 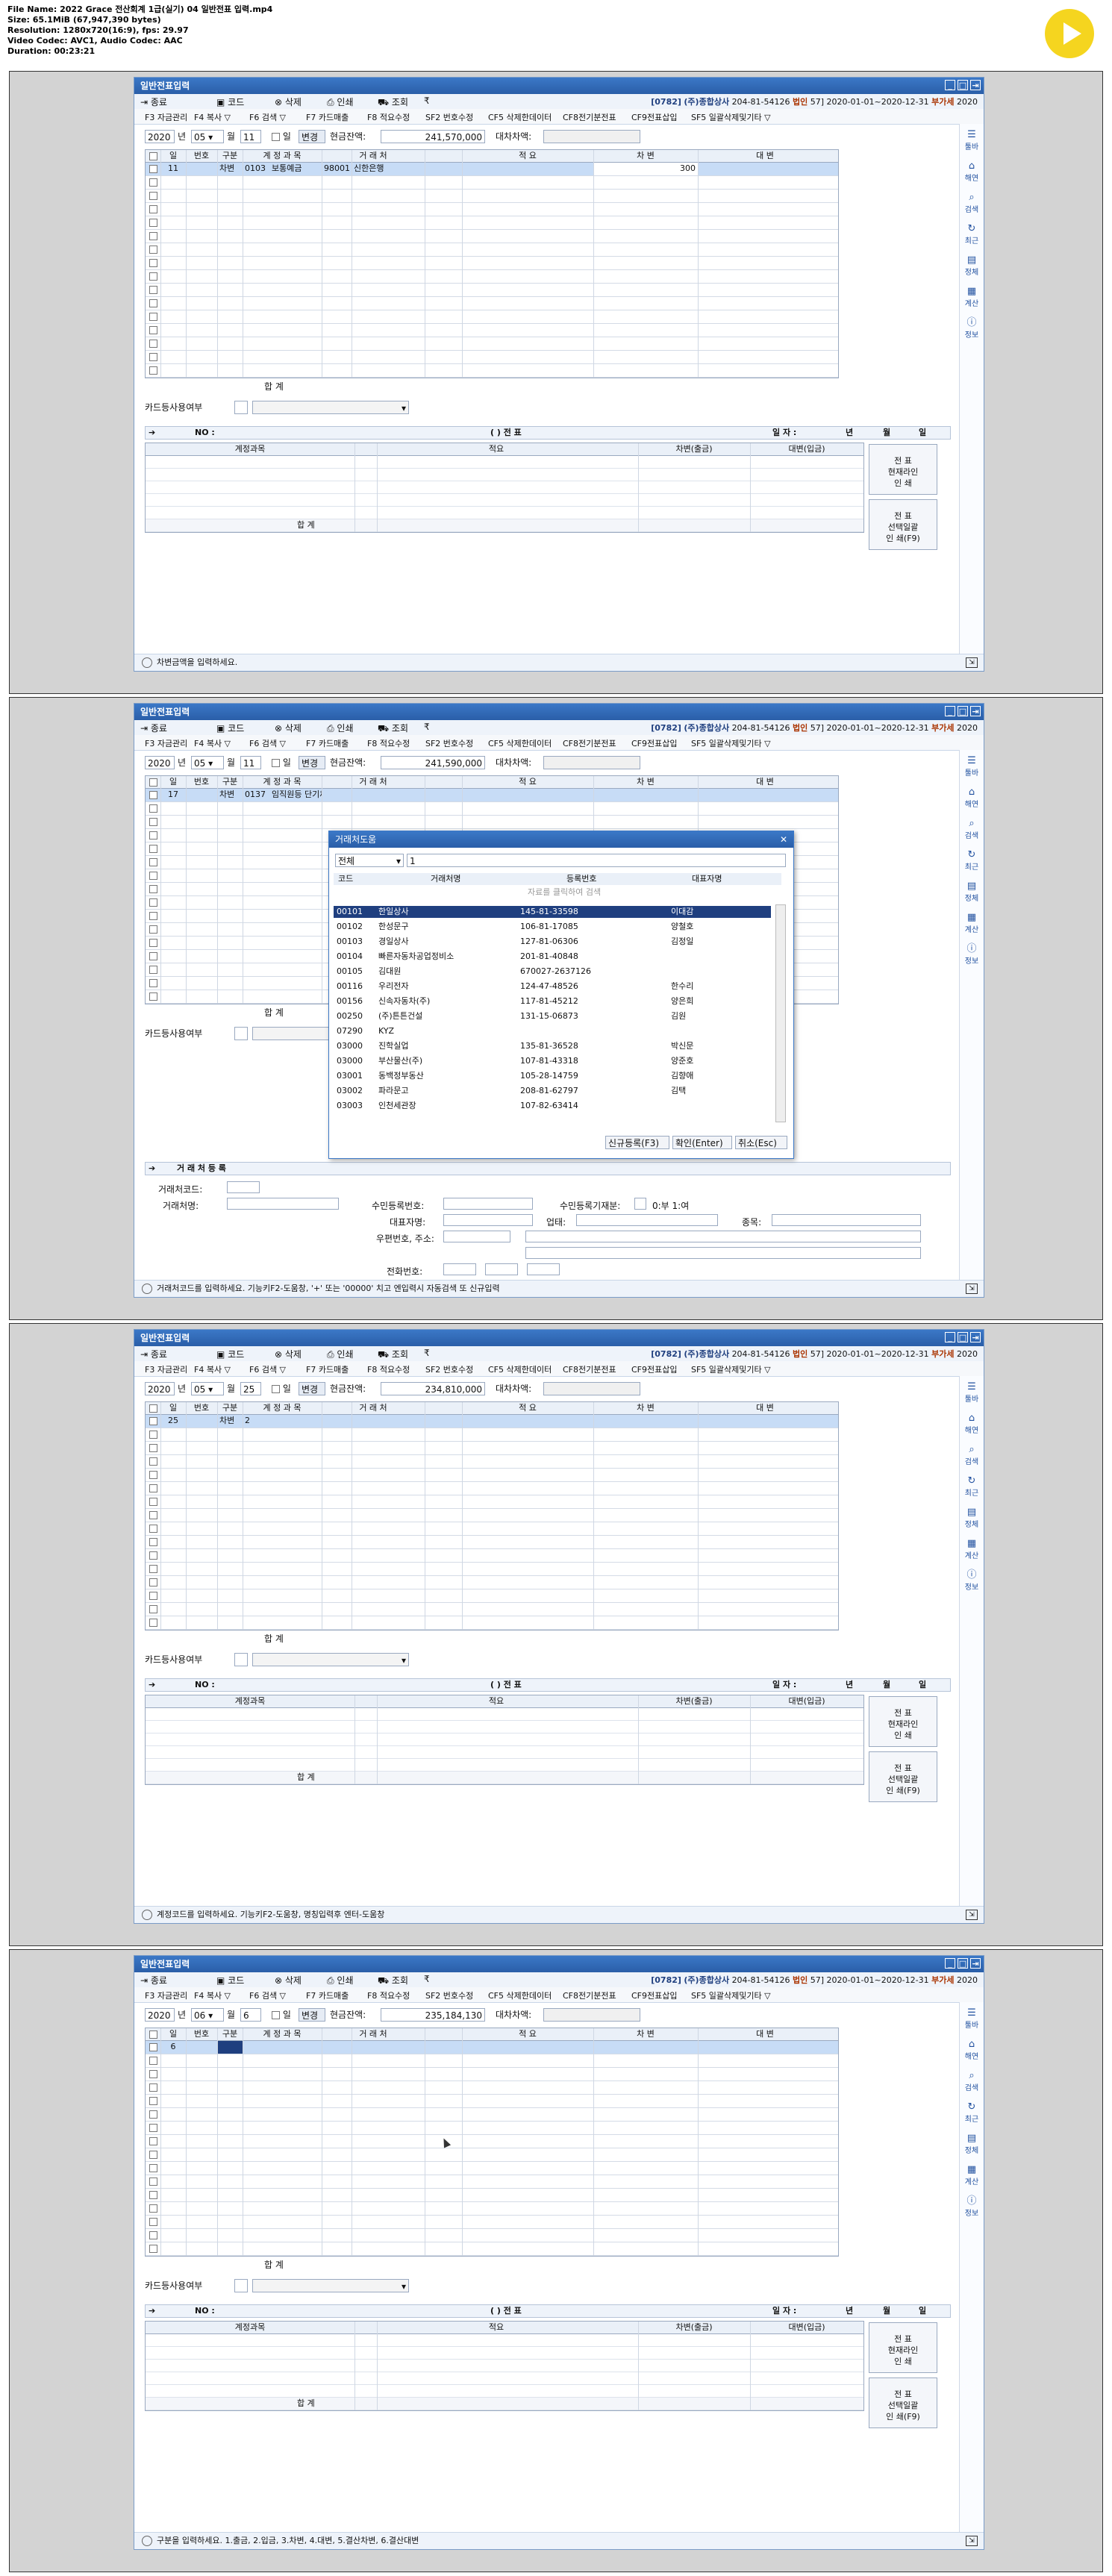 What do you see at coordinates (972, 662) in the screenshot?
I see `end-icon: ⇲` at bounding box center [972, 662].